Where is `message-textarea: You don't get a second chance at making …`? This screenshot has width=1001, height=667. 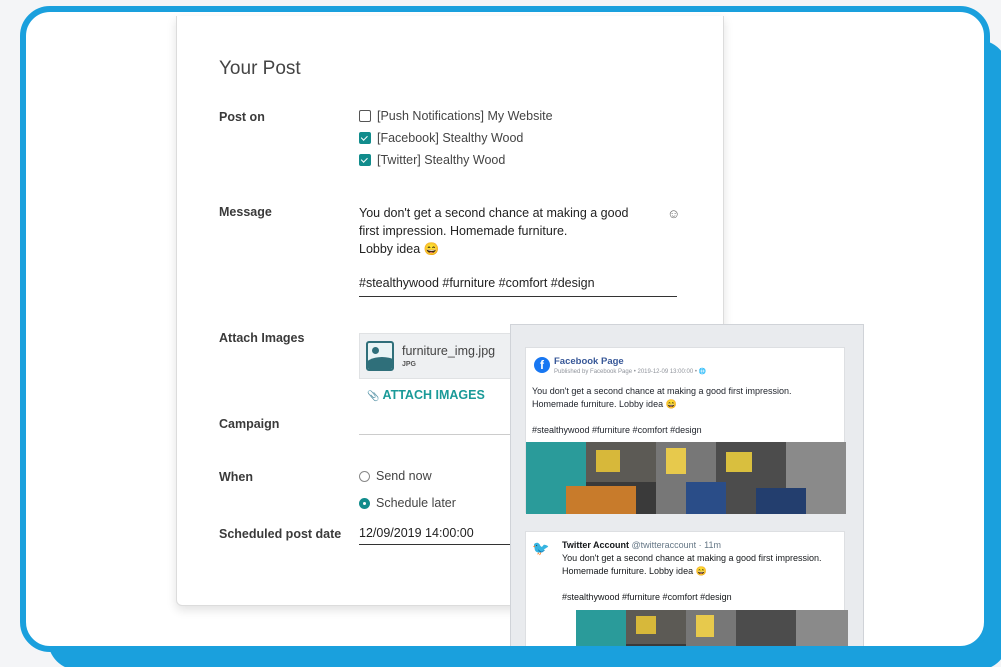 message-textarea: You don't get a second chance at making … is located at coordinates (509, 231).